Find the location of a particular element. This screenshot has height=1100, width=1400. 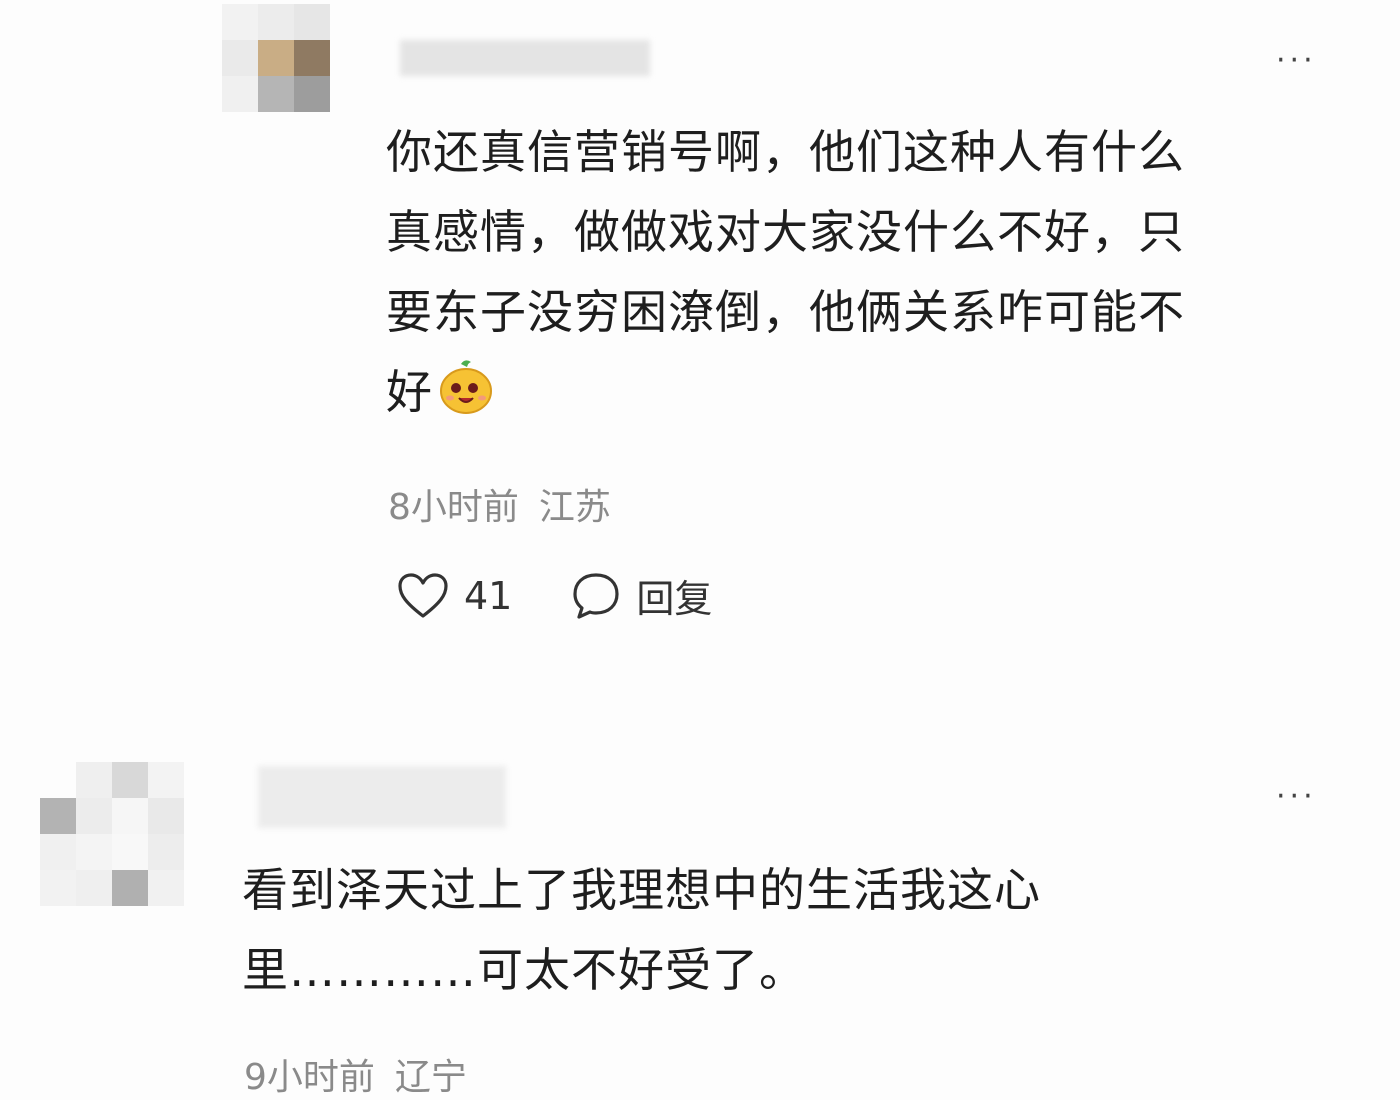

comment-time: 8小时前 is located at coordinates (453, 507).